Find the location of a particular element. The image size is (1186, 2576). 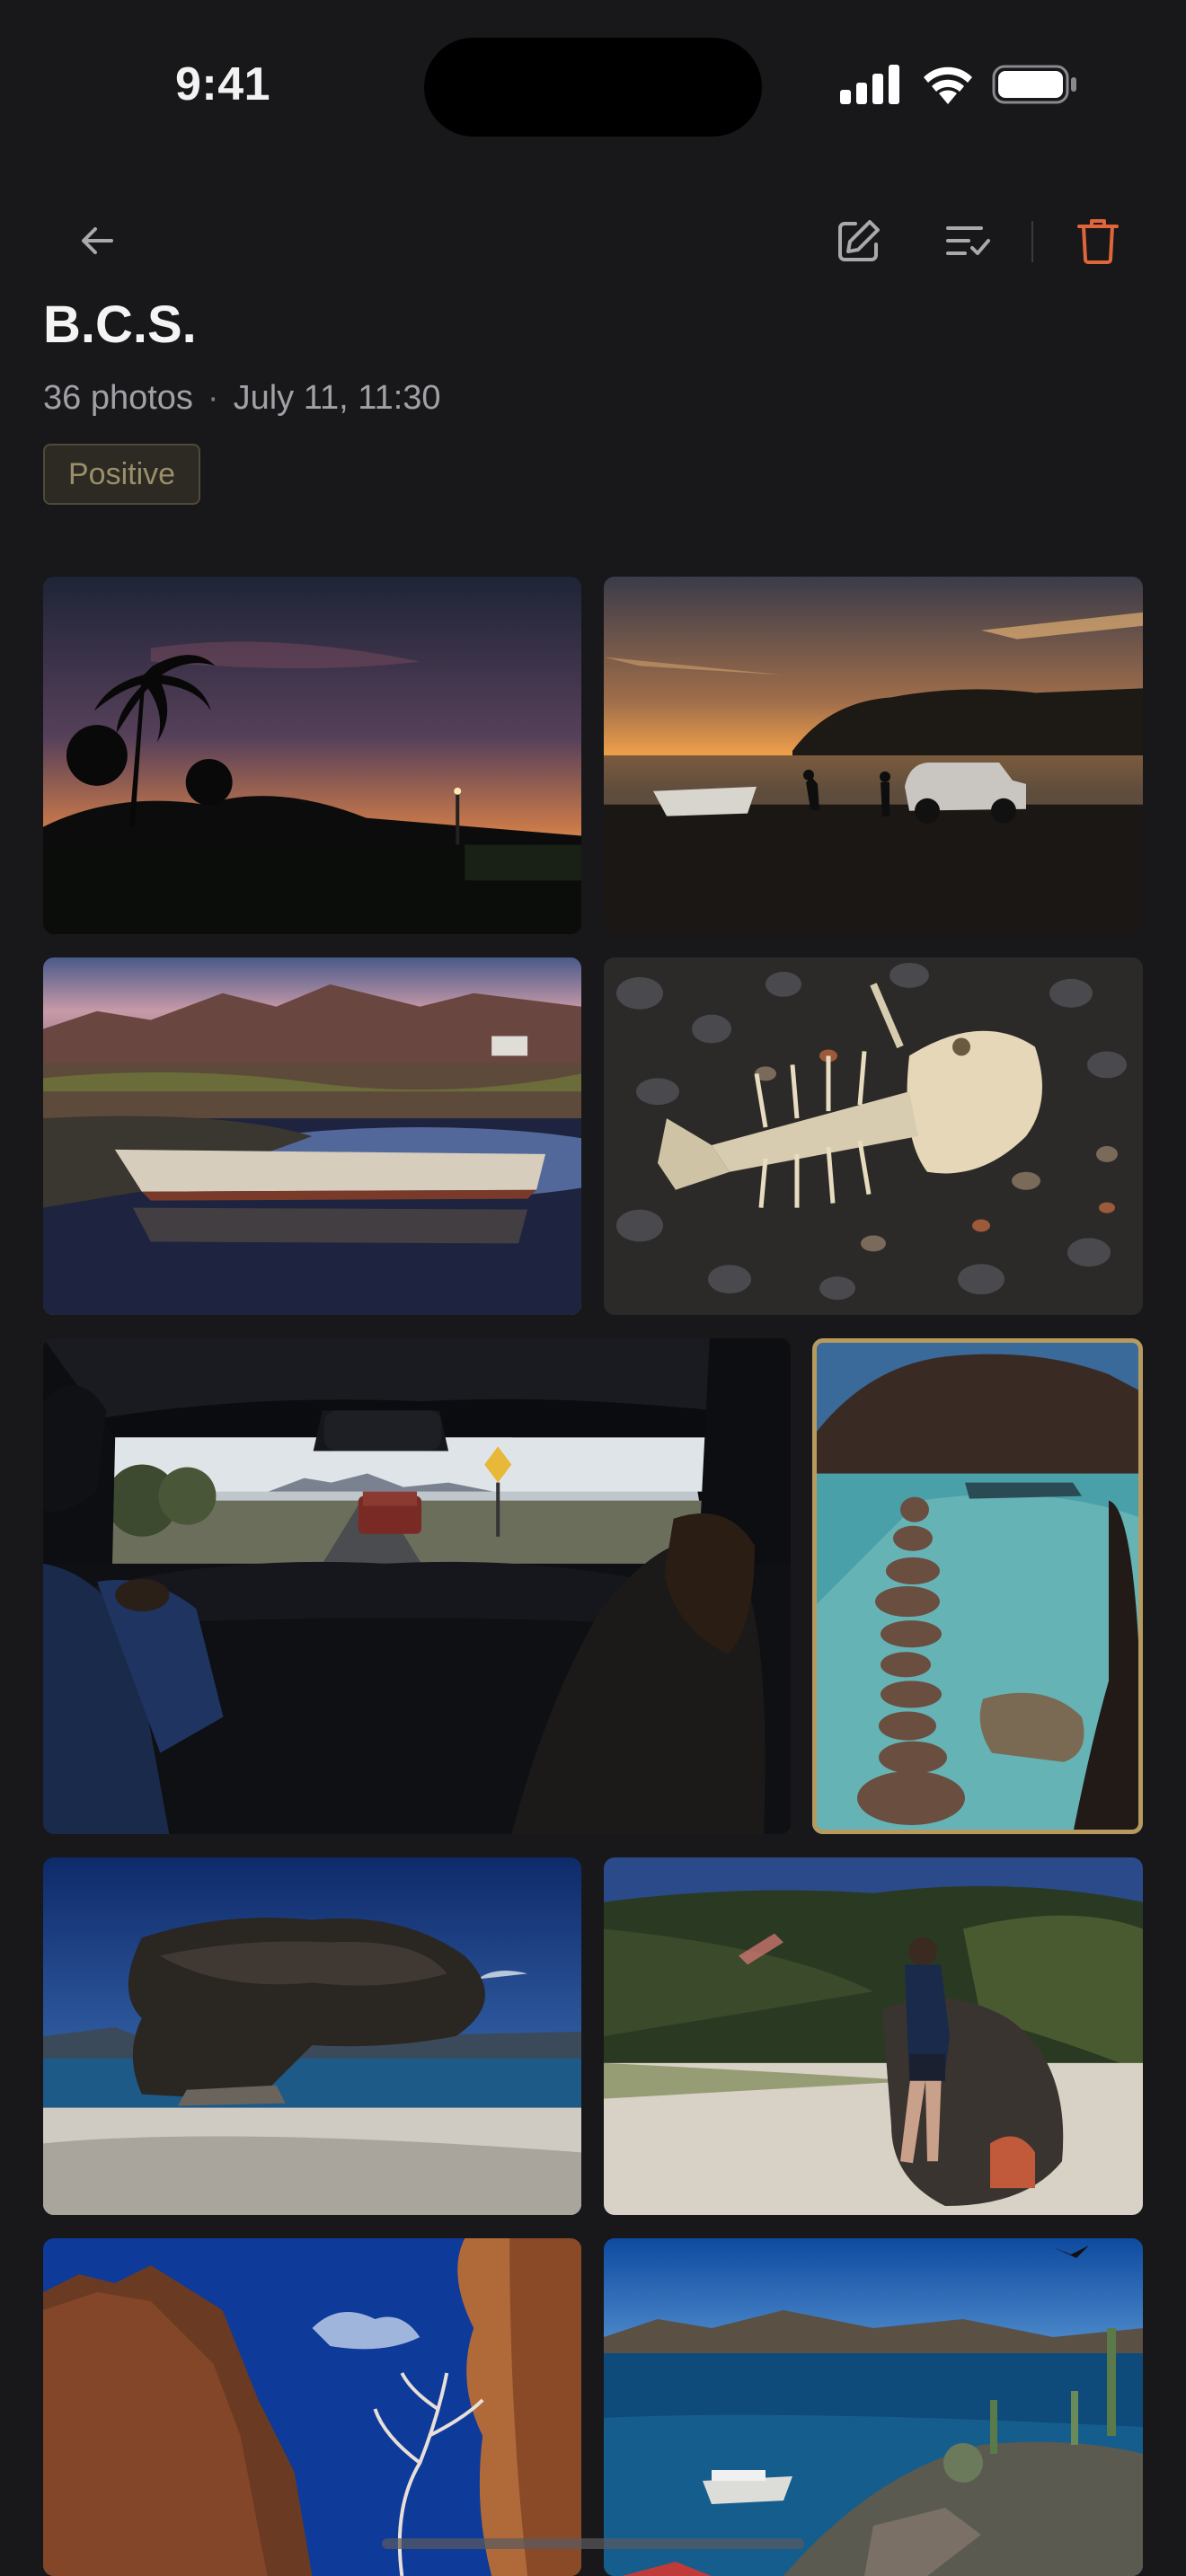

rowboat-lagoon-image is located at coordinates (312, 1136).